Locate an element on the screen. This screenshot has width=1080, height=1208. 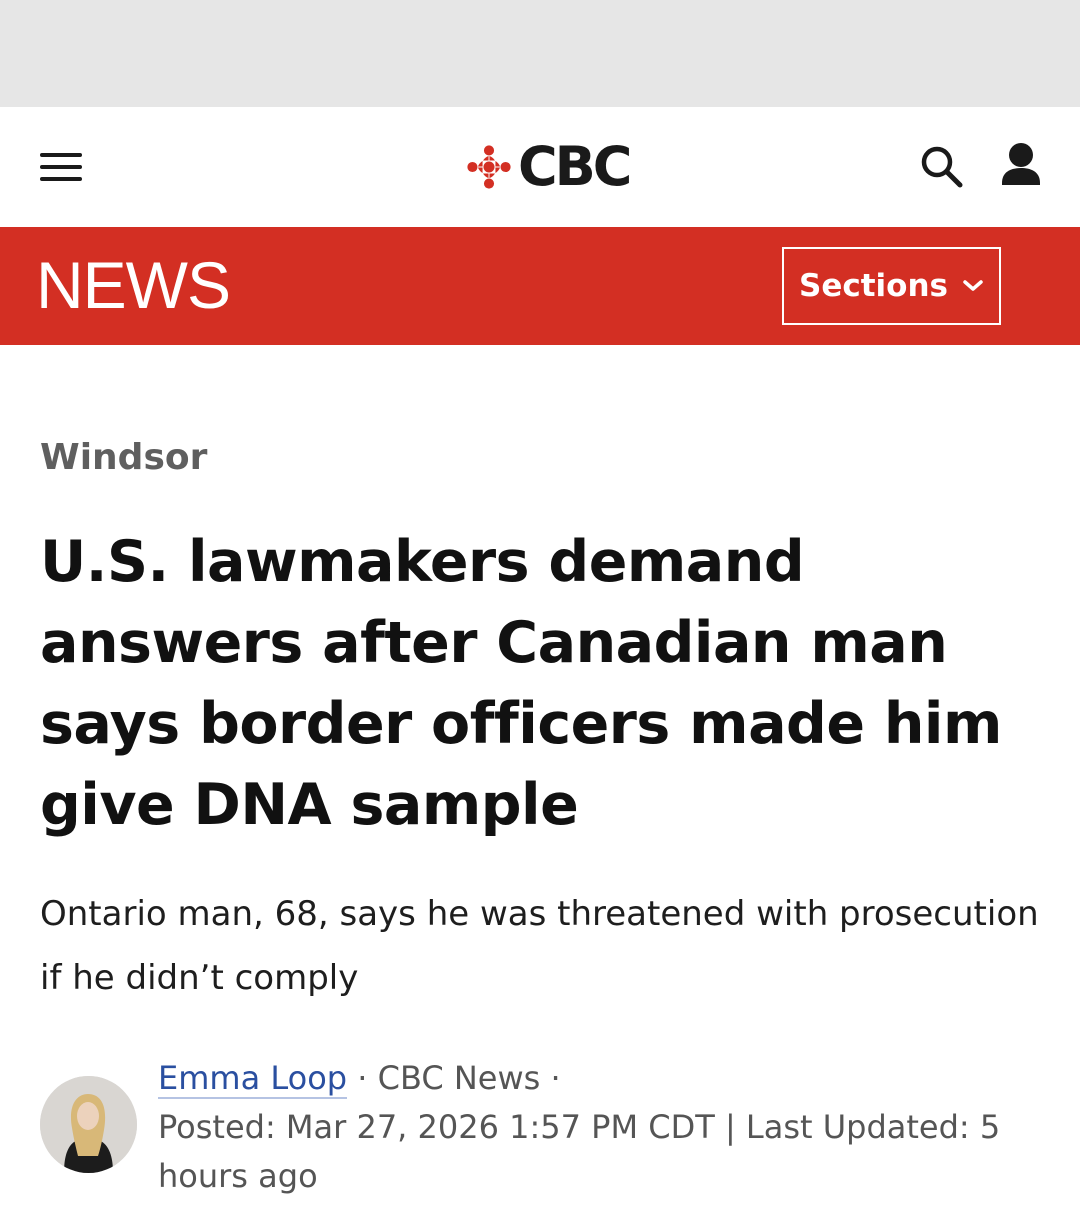
author-avatar is located at coordinates (88, 1124).